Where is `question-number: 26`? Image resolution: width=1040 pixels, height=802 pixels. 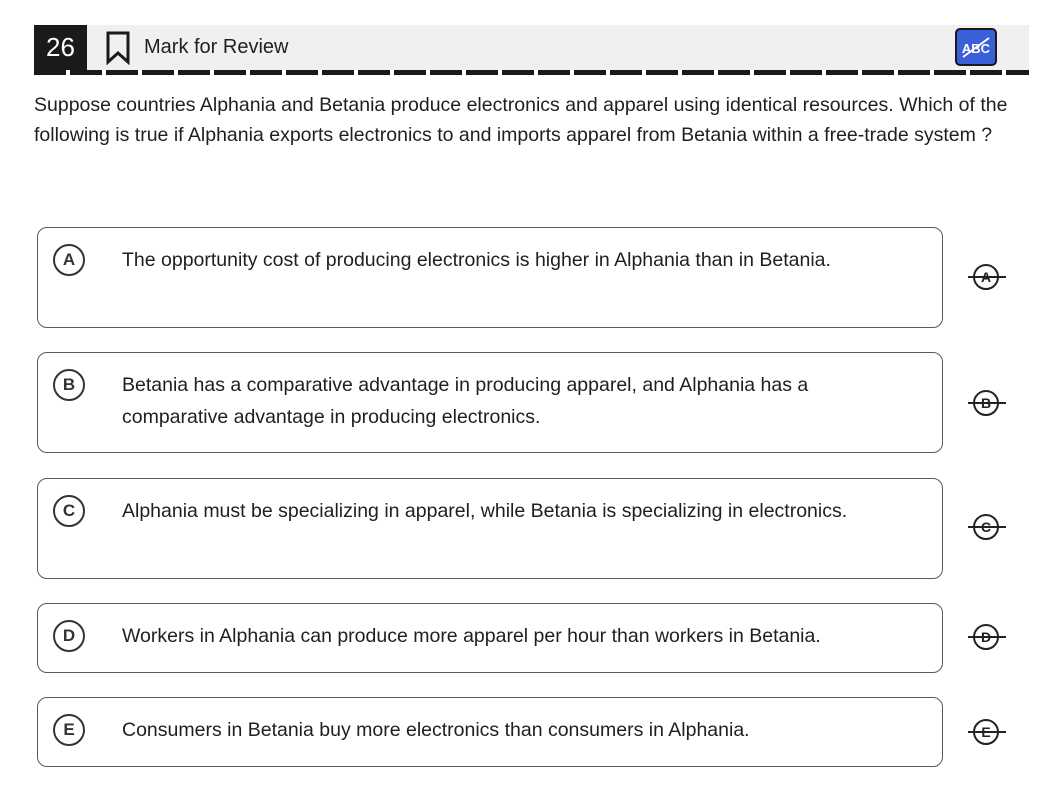
question-number: 26 is located at coordinates (60, 47).